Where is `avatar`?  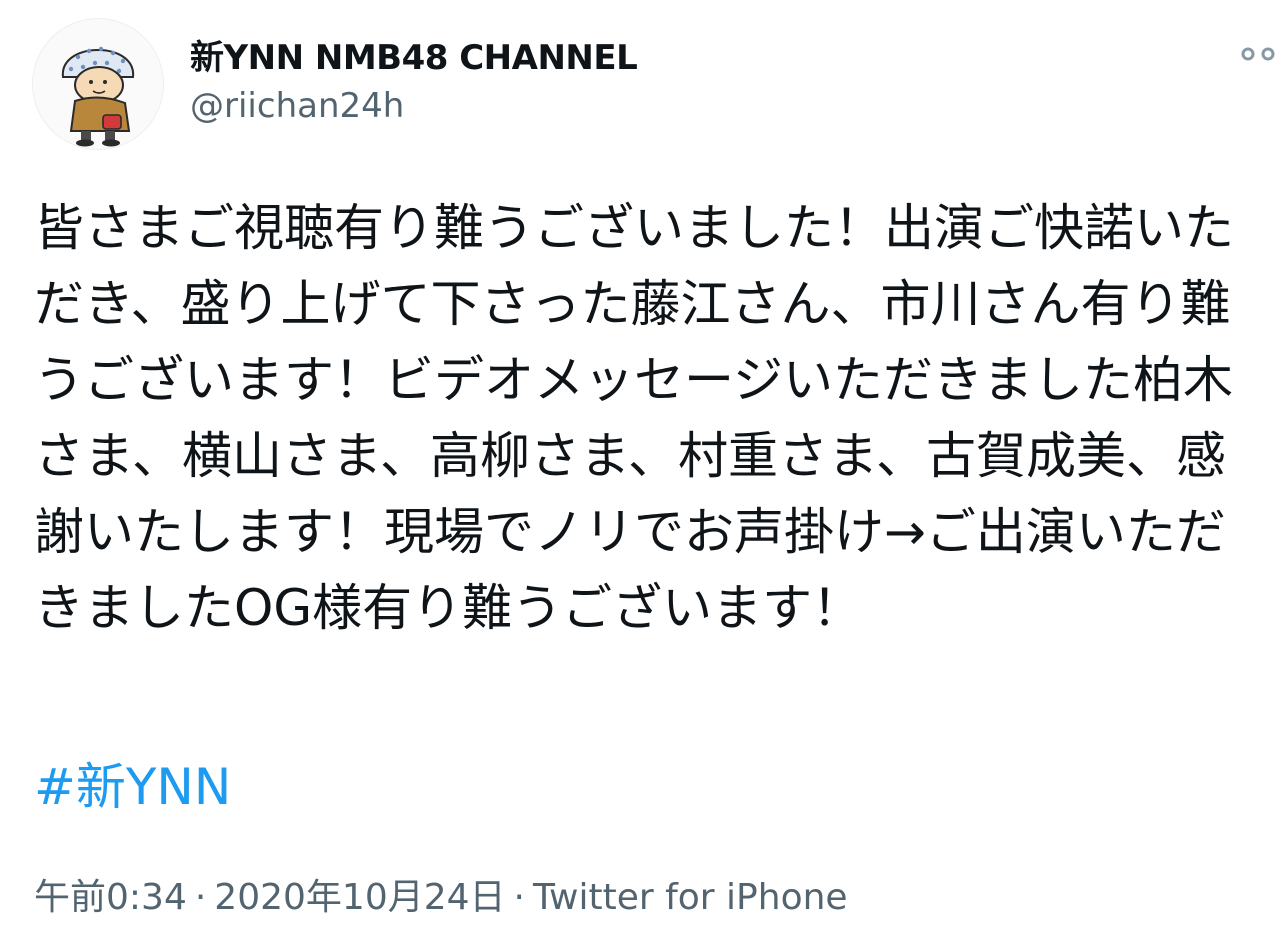
avatar is located at coordinates (98, 84).